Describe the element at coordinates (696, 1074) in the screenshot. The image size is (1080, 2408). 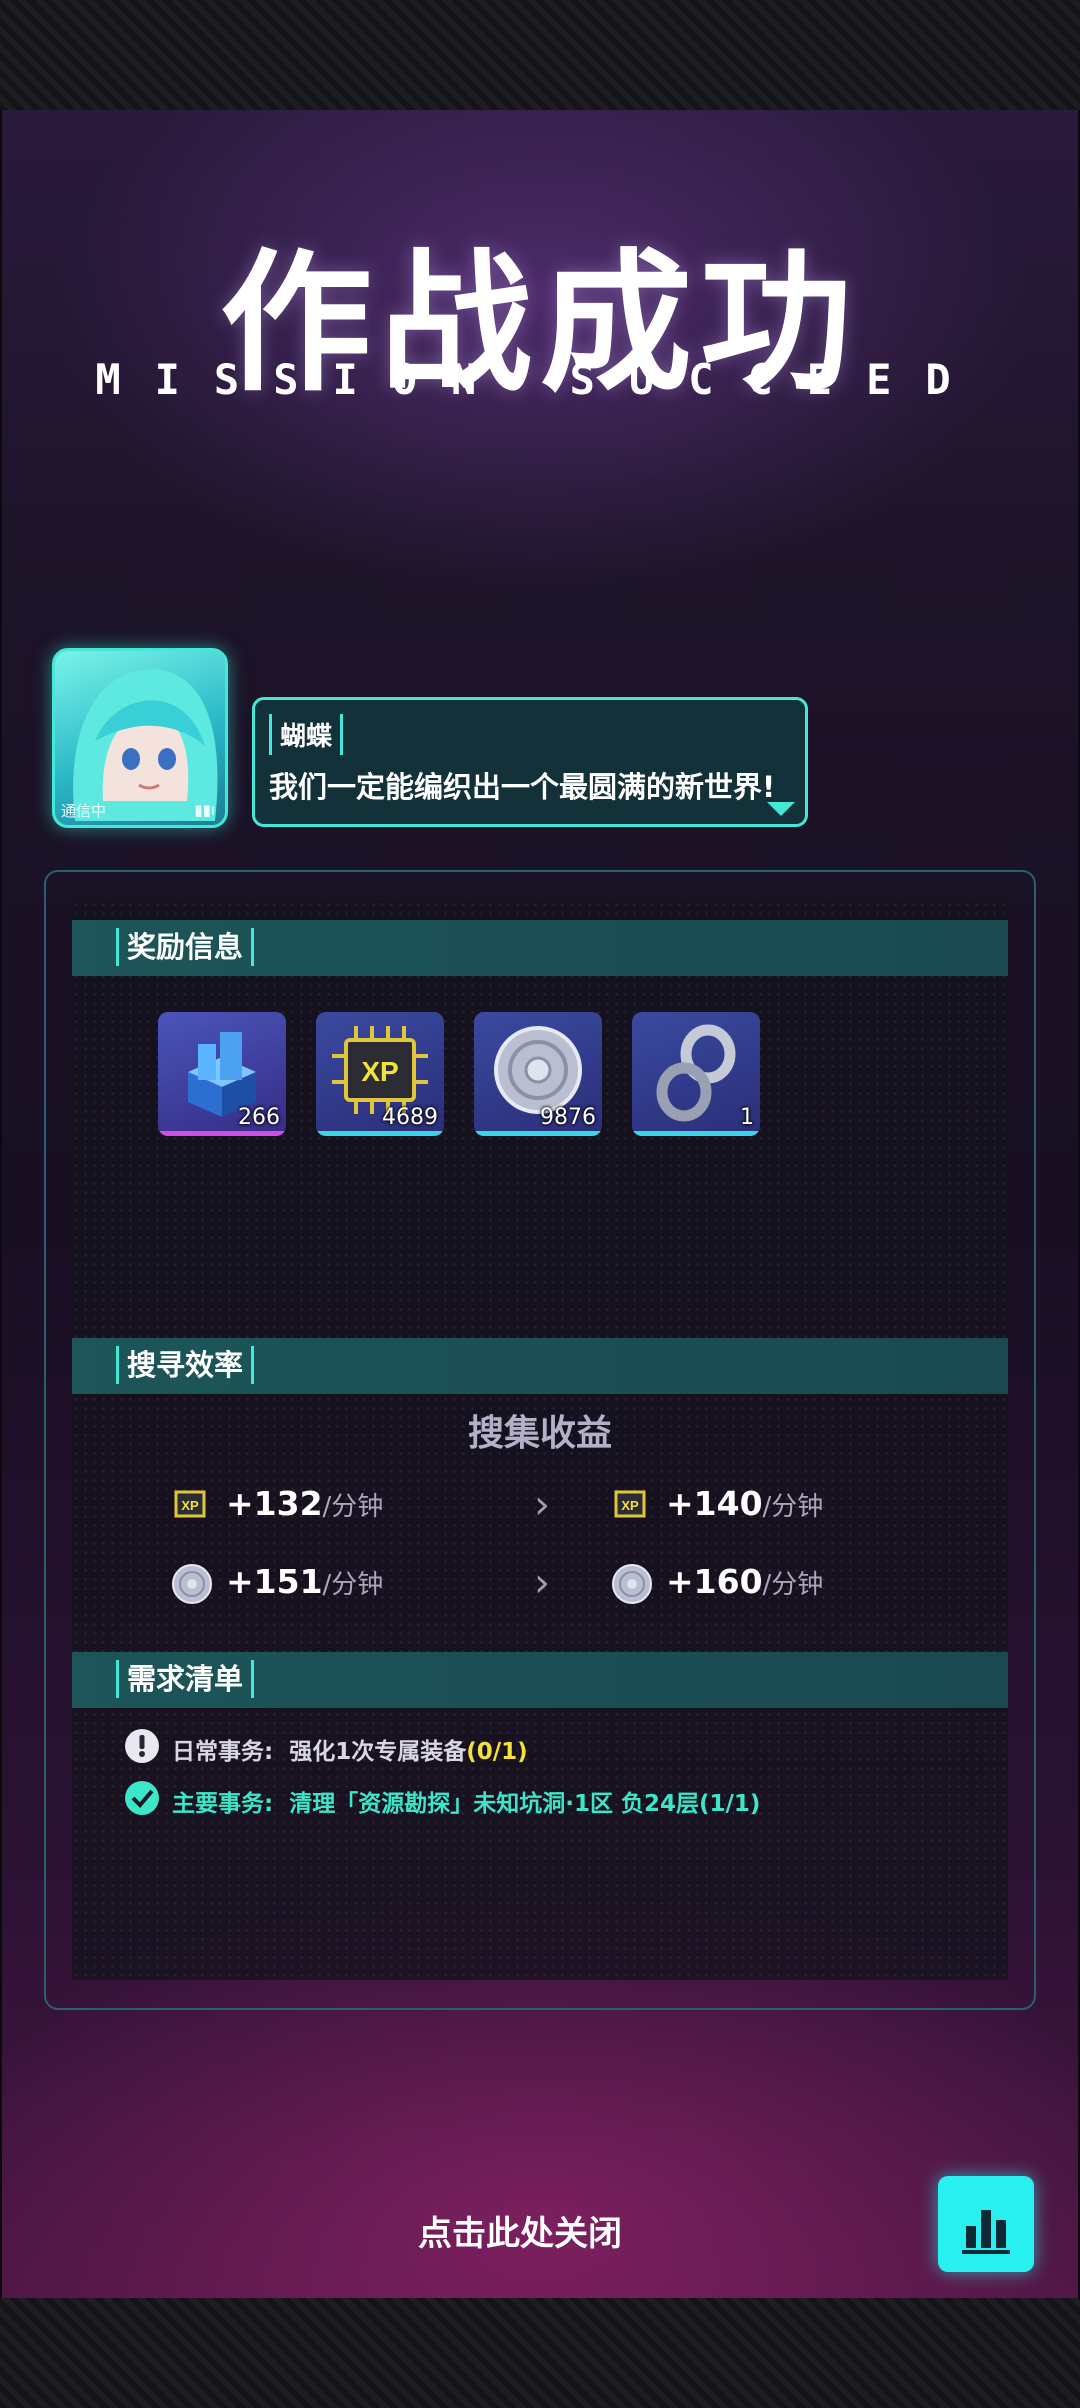
I see `reward-item-ring: 1` at that location.